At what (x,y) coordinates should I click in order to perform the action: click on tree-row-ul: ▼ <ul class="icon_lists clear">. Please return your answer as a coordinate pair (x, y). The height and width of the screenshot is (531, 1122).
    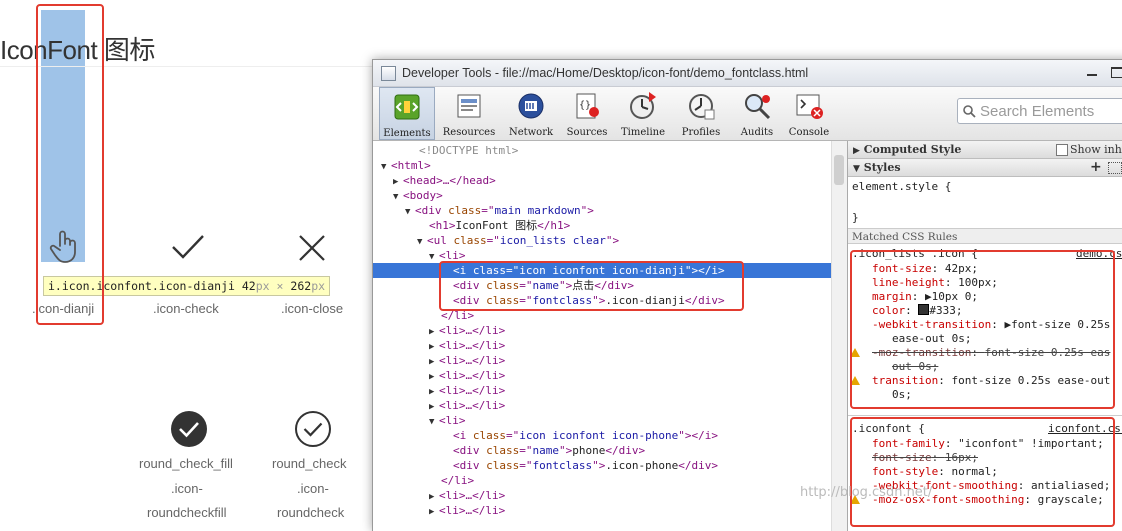
    Looking at the image, I should click on (602, 240).